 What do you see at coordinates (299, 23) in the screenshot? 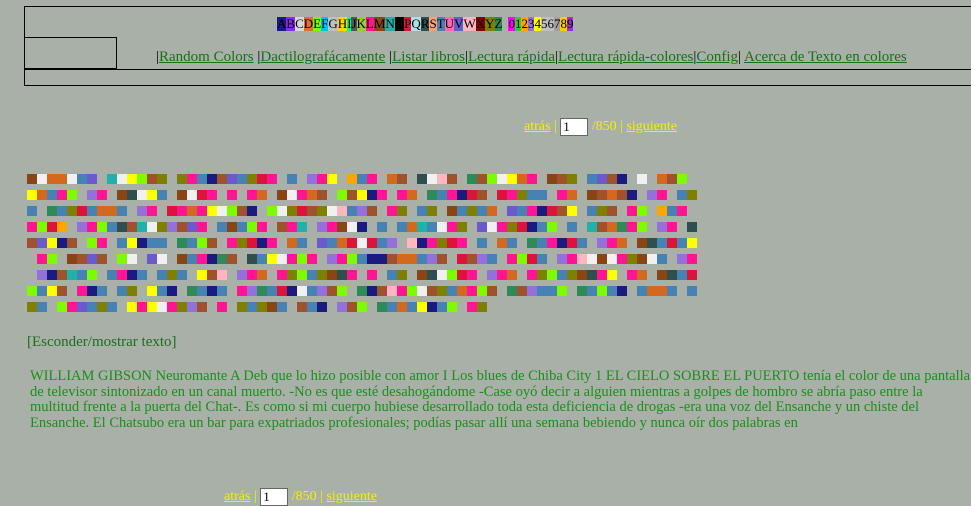
I see `legend-char: C` at bounding box center [299, 23].